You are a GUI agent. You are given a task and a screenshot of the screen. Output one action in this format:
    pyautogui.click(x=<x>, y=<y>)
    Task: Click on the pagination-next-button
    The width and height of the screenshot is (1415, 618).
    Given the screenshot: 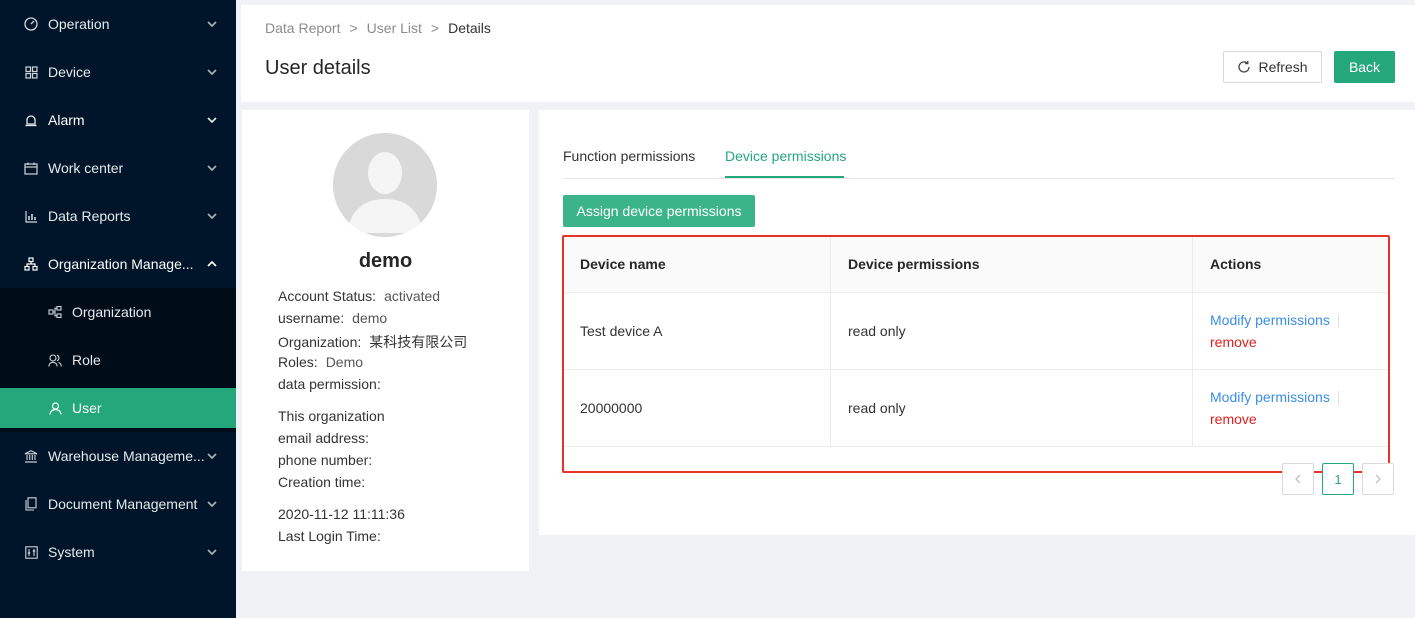 What is the action you would take?
    pyautogui.click(x=1378, y=479)
    